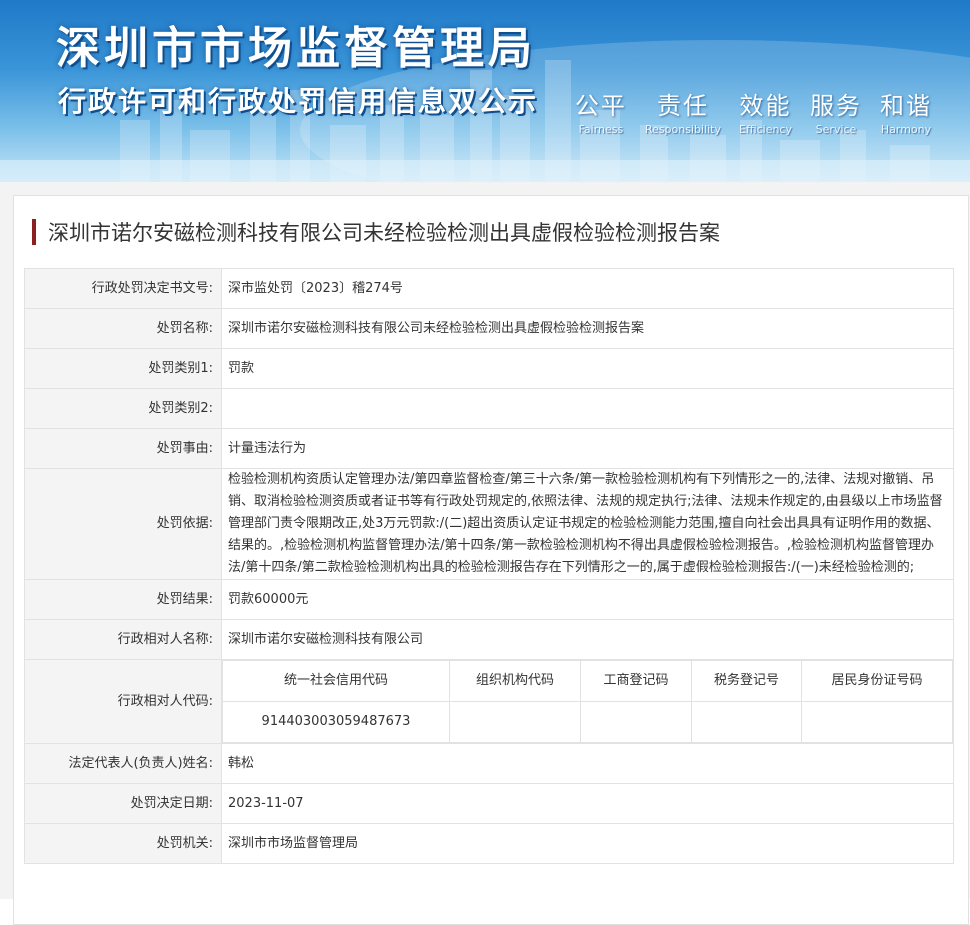 This screenshot has width=970, height=925. I want to click on slogan-service: 服务 Service, so click(836, 111).